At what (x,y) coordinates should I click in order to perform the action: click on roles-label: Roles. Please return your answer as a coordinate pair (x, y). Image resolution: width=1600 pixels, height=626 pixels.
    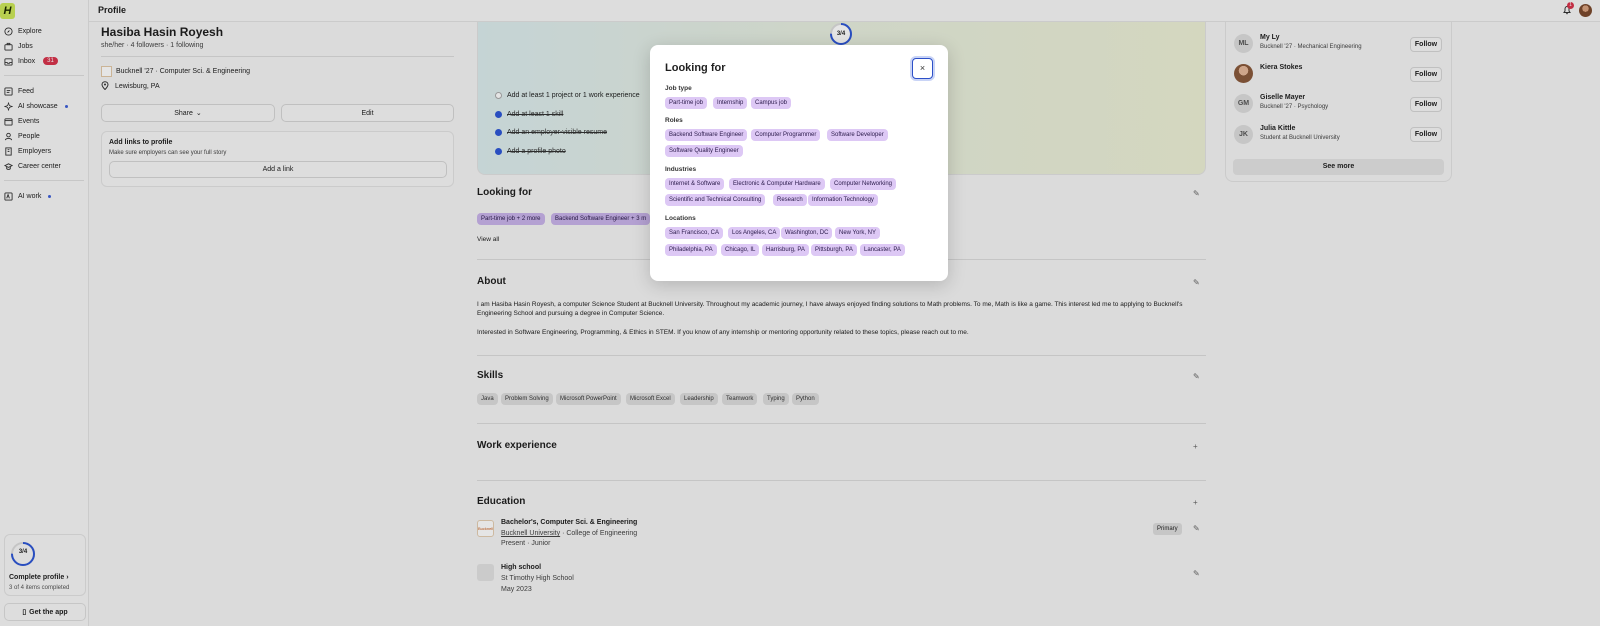
    Looking at the image, I should click on (674, 120).